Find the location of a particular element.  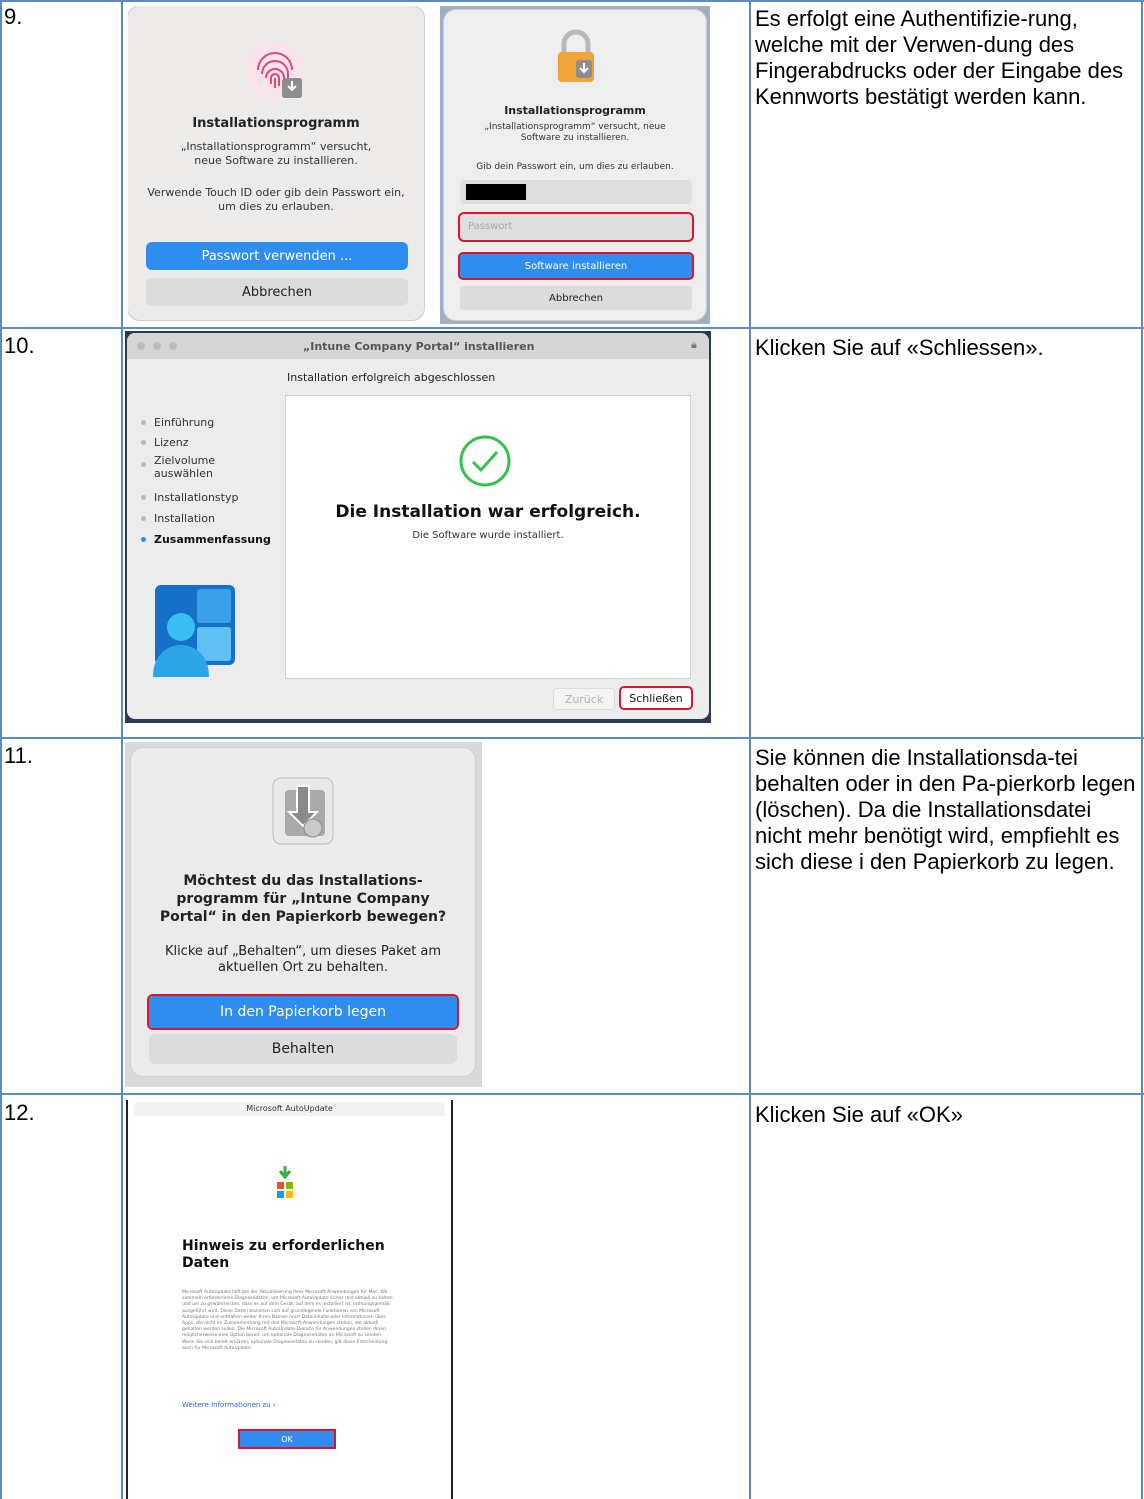

company-portal-icon is located at coordinates (195, 631).